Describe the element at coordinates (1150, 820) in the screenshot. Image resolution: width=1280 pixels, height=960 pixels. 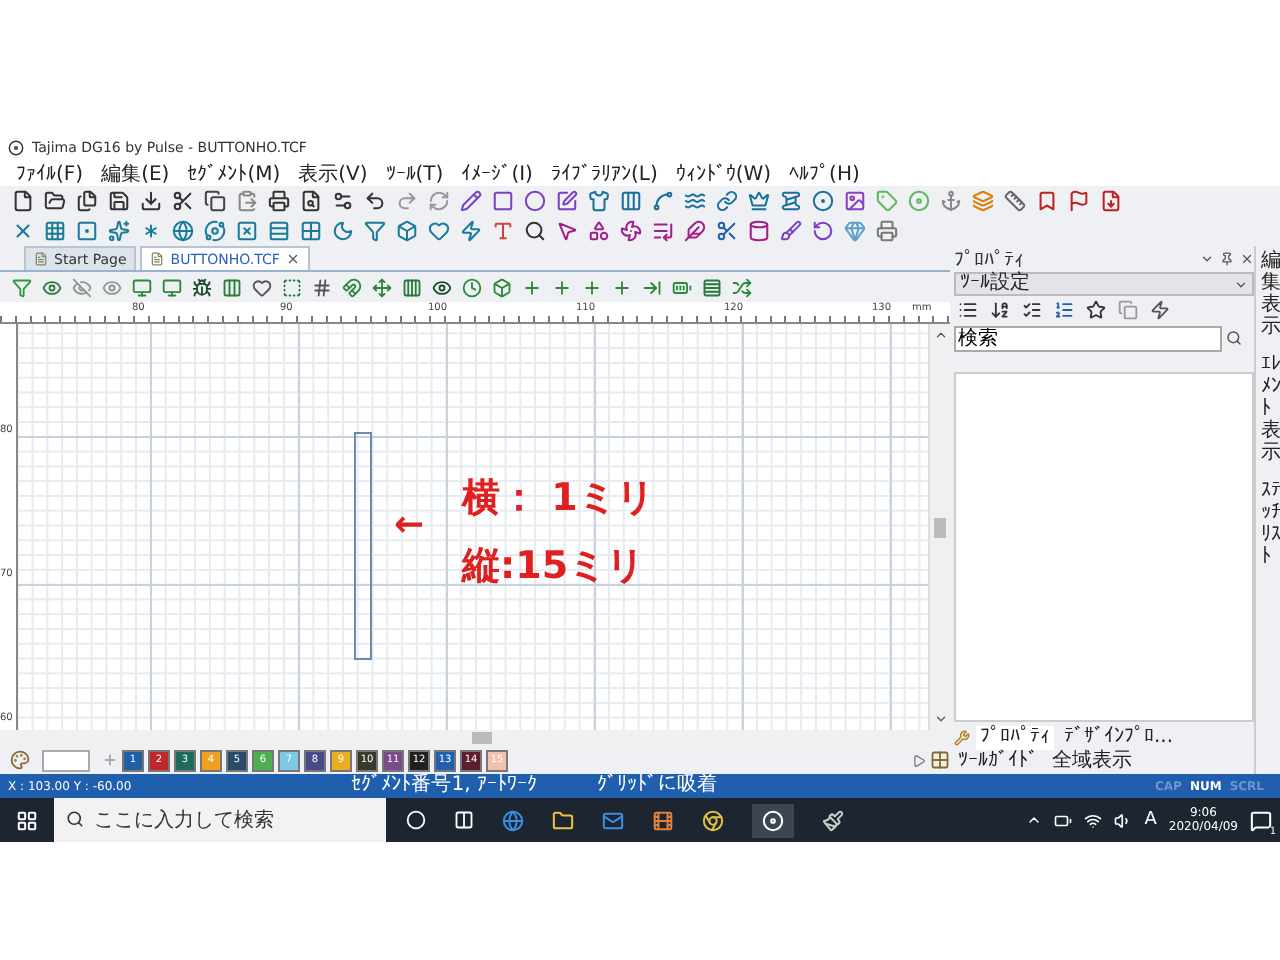
I see `ime-indicator: A` at that location.